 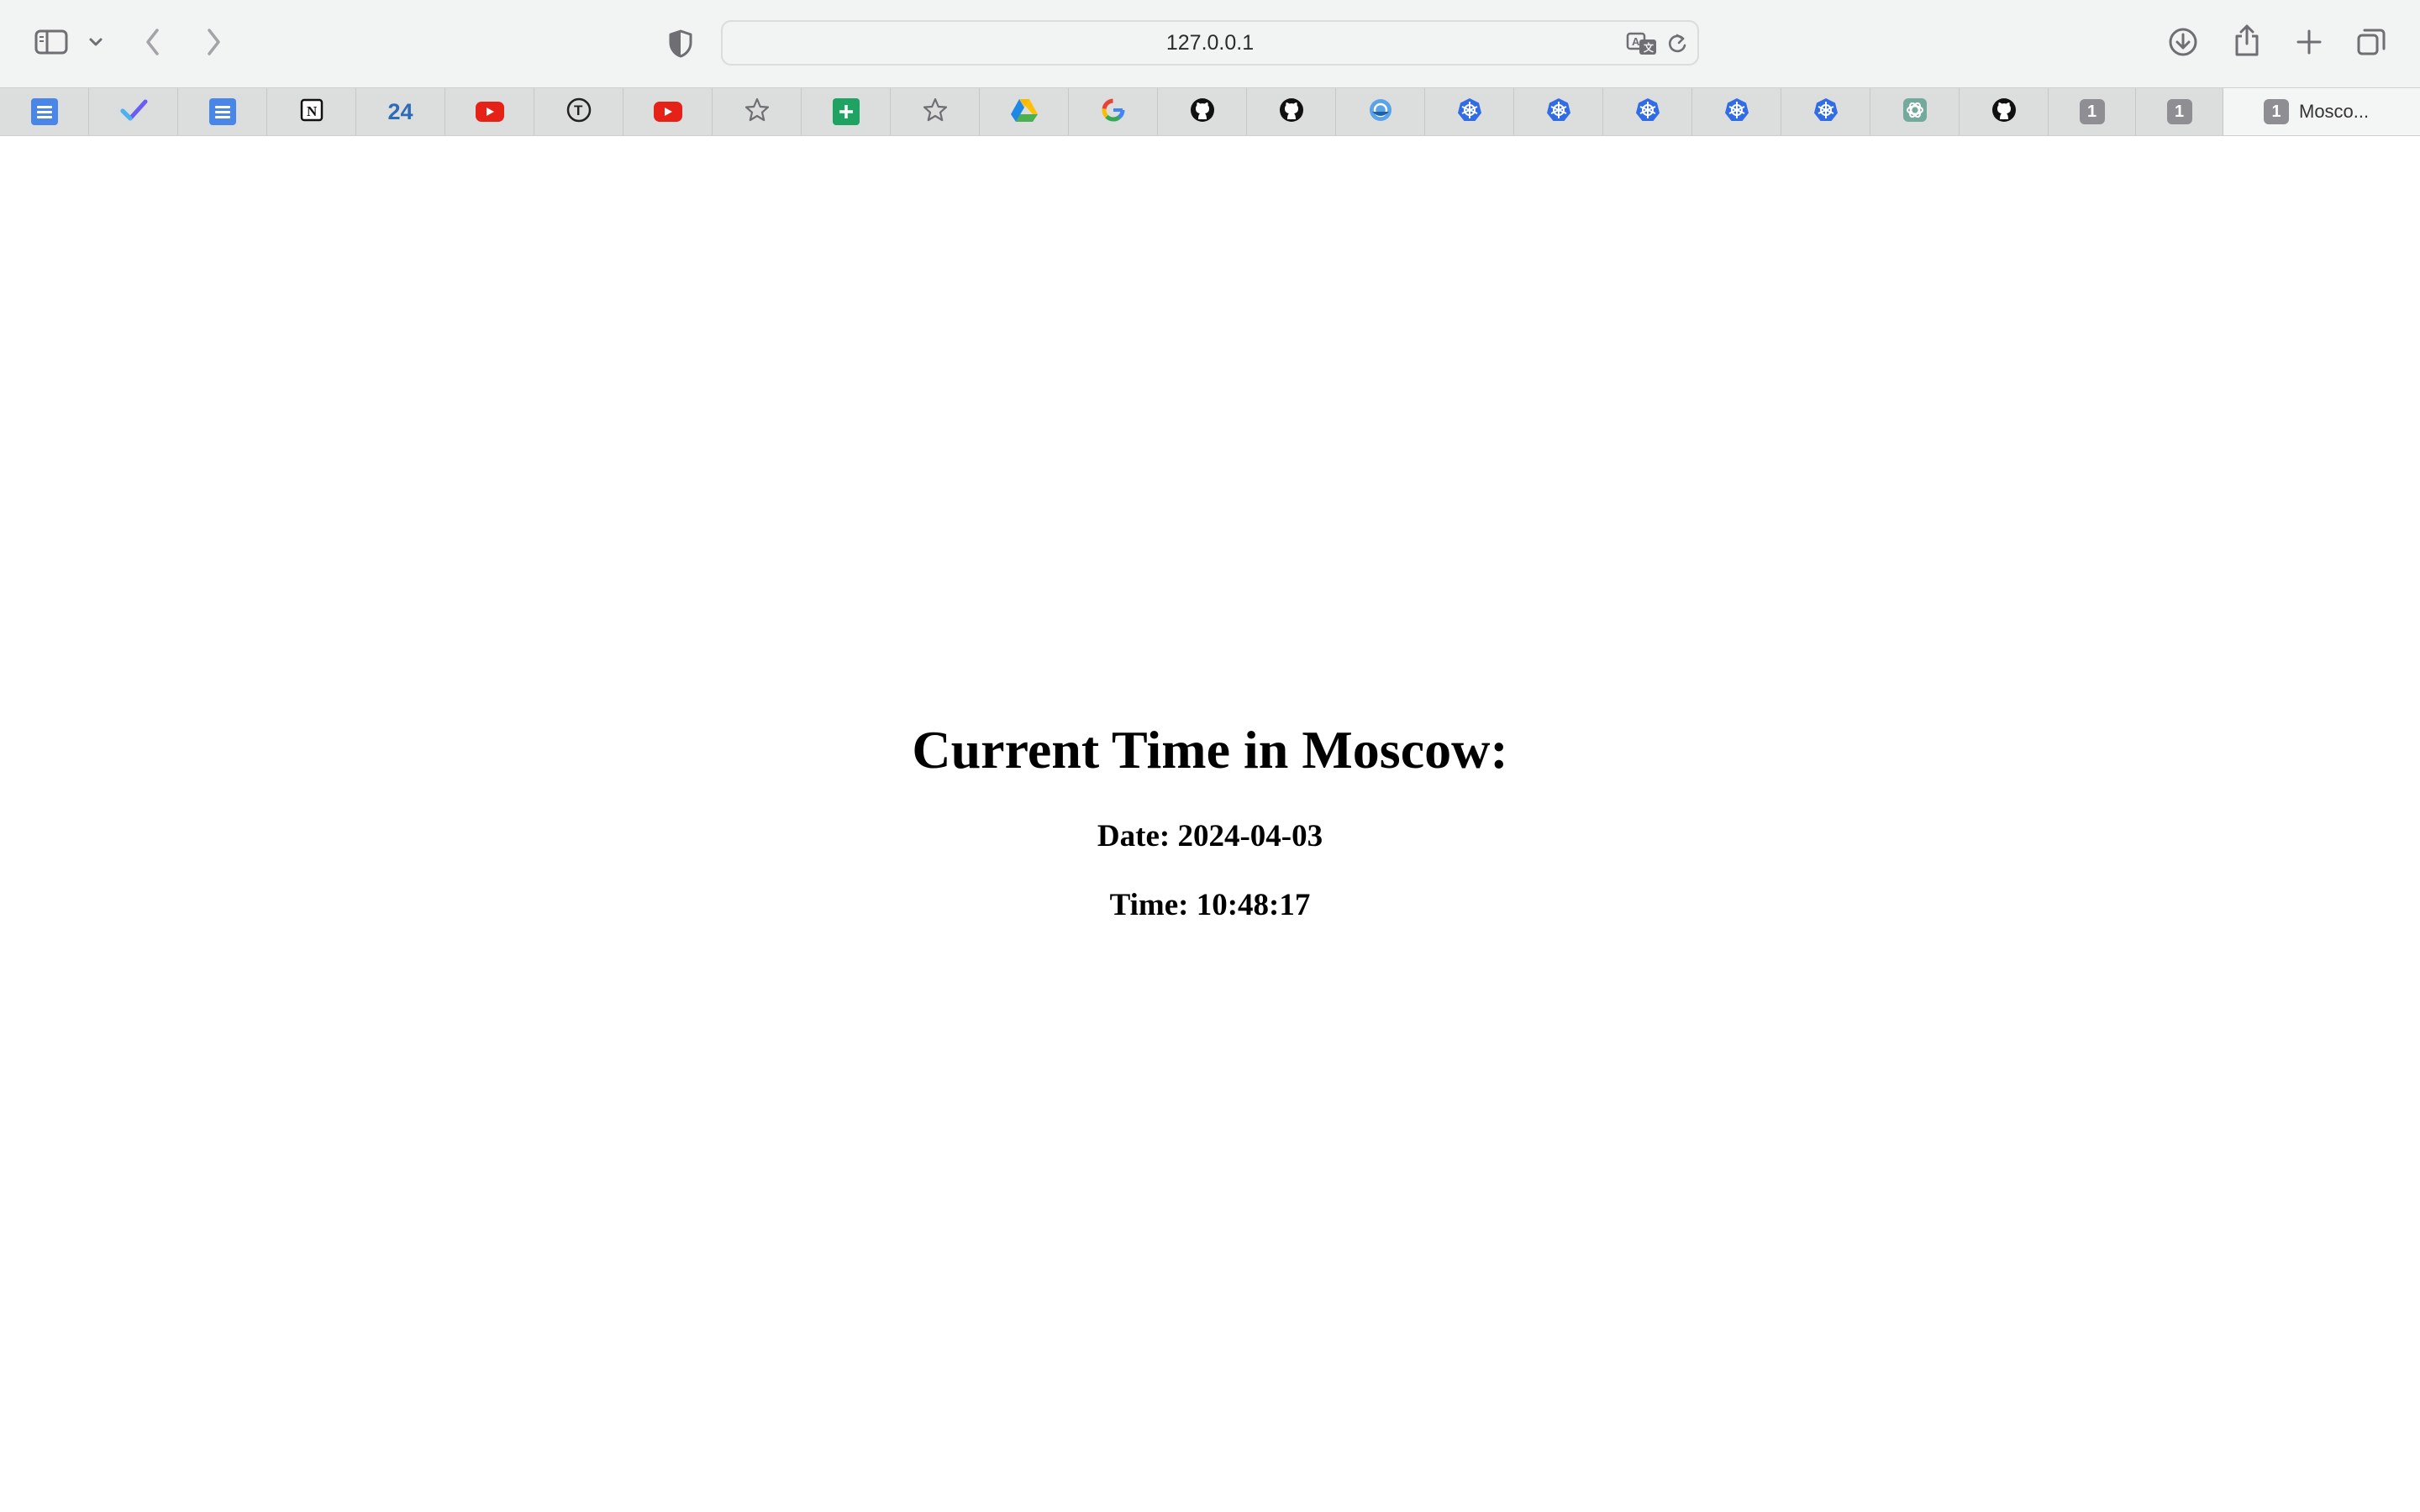 I want to click on downloads-button, so click(x=2183, y=42).